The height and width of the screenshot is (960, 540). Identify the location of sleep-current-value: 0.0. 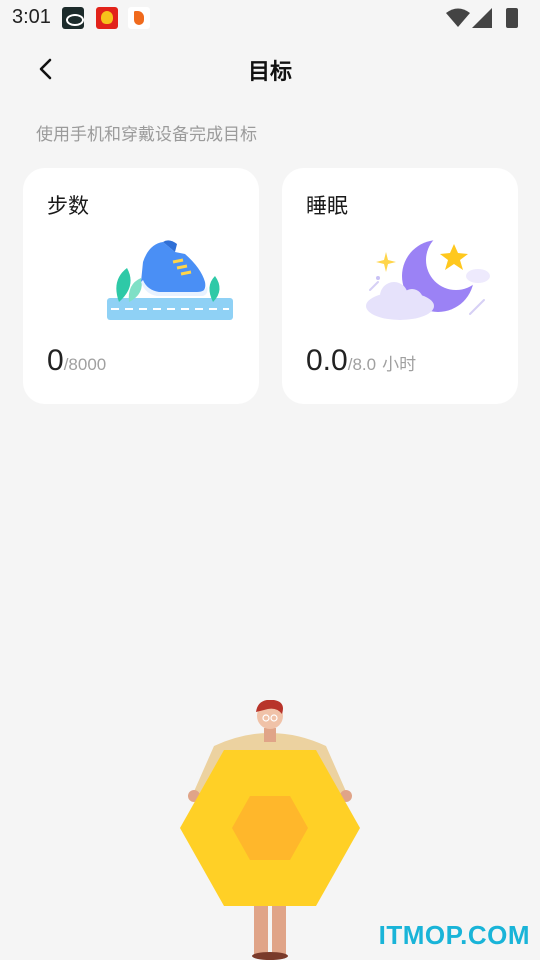
(327, 360).